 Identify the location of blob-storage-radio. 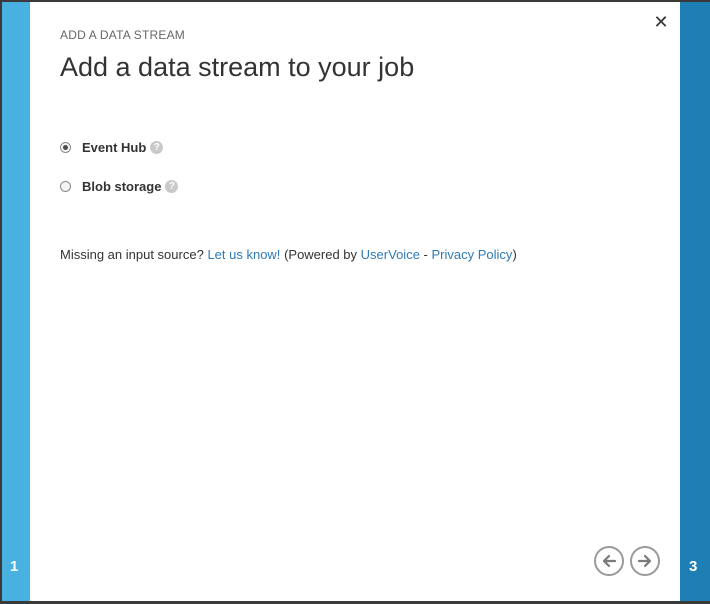
(65, 186).